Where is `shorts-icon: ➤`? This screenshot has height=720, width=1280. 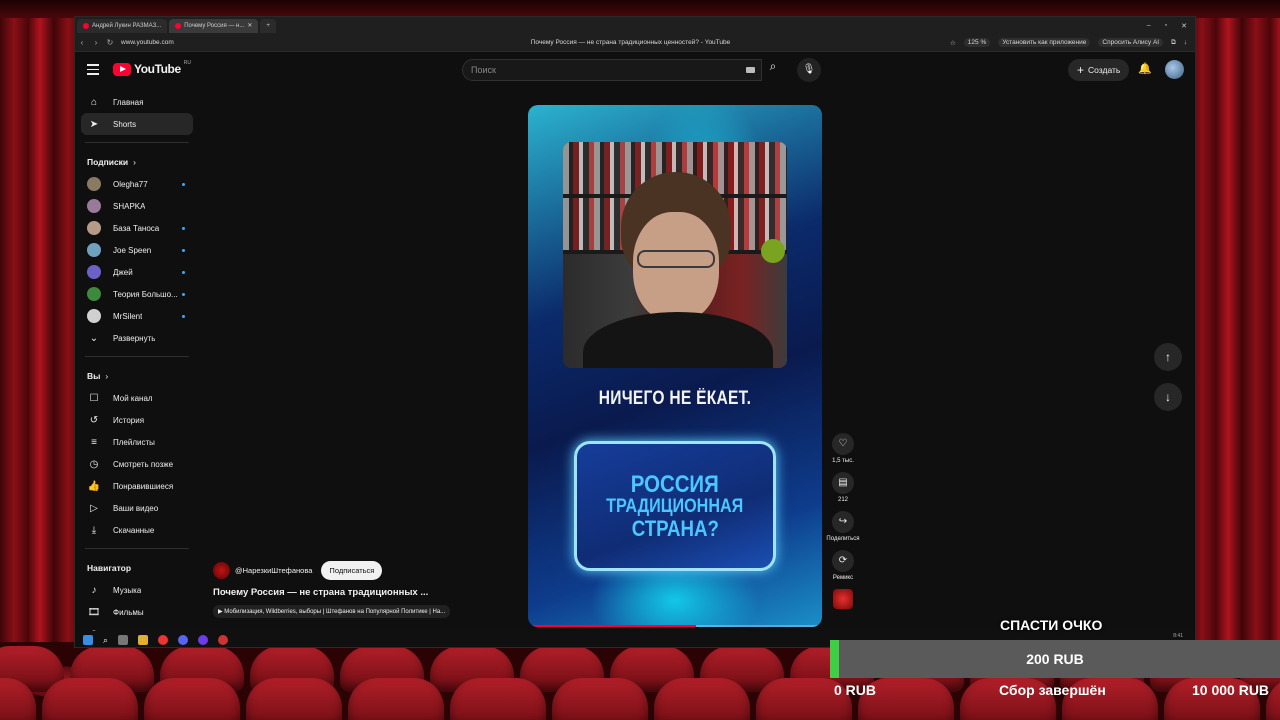 shorts-icon: ➤ is located at coordinates (94, 124).